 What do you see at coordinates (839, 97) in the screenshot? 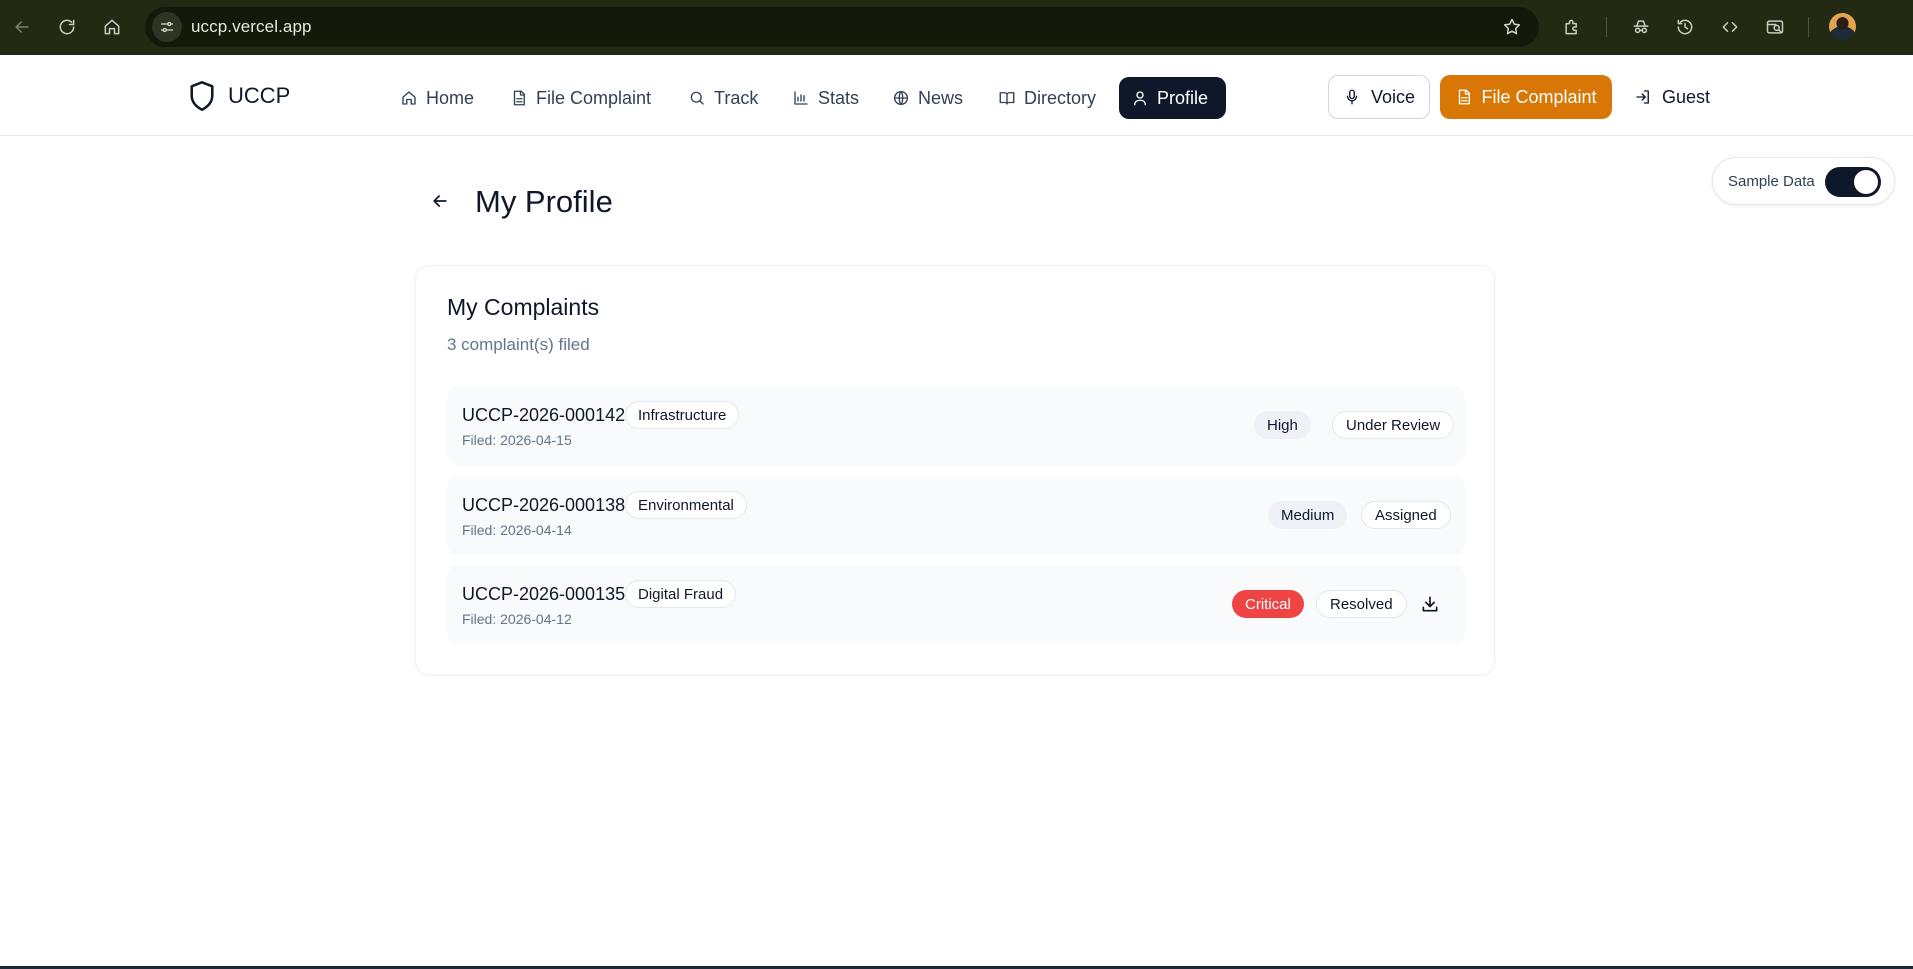
I see `nav-stats-label: Stats` at bounding box center [839, 97].